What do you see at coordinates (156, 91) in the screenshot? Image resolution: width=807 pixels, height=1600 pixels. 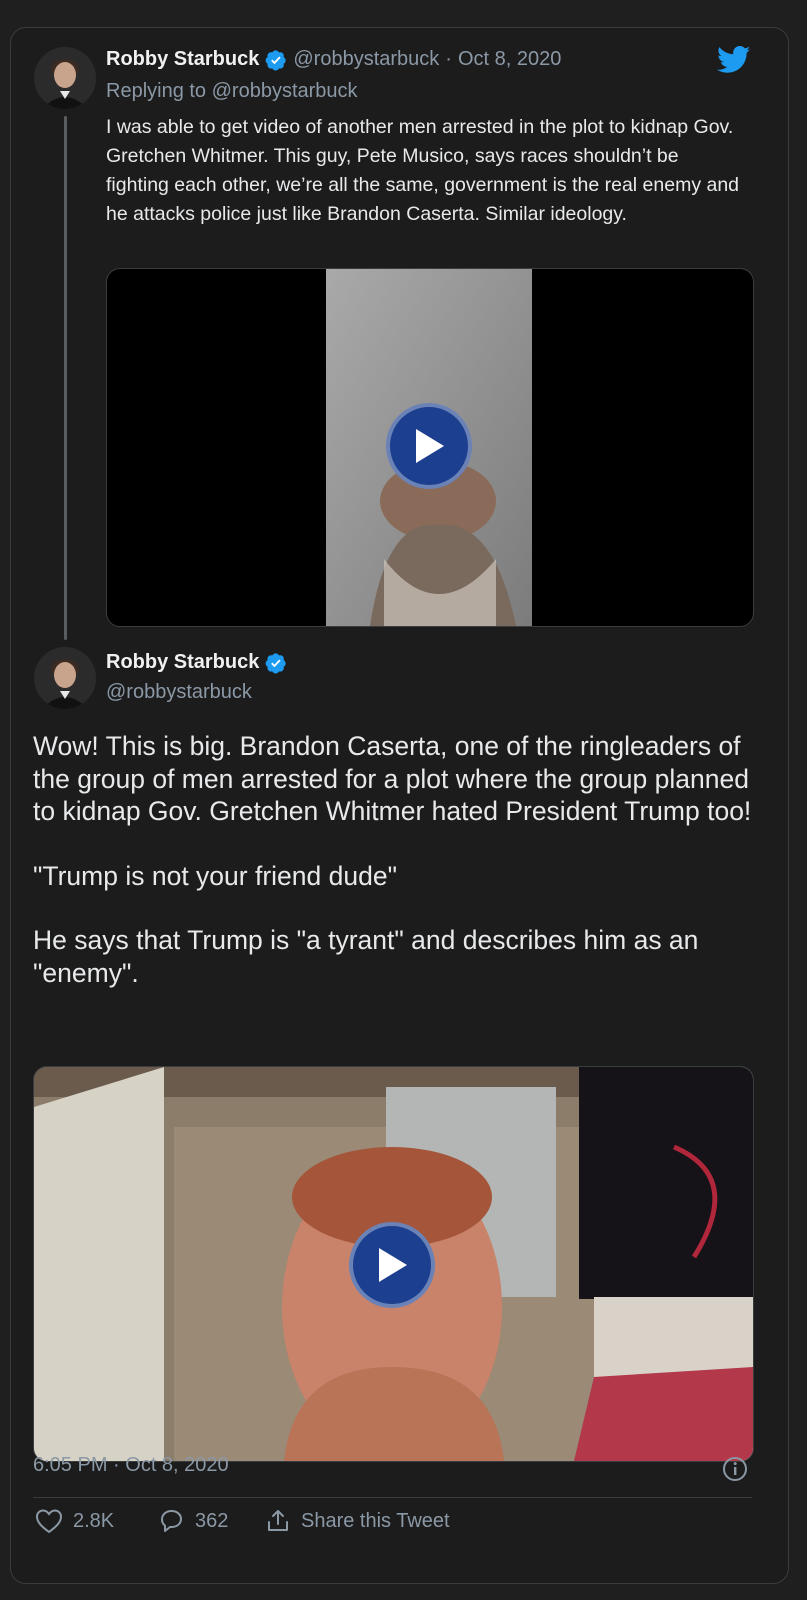 I see `replying-to-prefix: Replying to` at bounding box center [156, 91].